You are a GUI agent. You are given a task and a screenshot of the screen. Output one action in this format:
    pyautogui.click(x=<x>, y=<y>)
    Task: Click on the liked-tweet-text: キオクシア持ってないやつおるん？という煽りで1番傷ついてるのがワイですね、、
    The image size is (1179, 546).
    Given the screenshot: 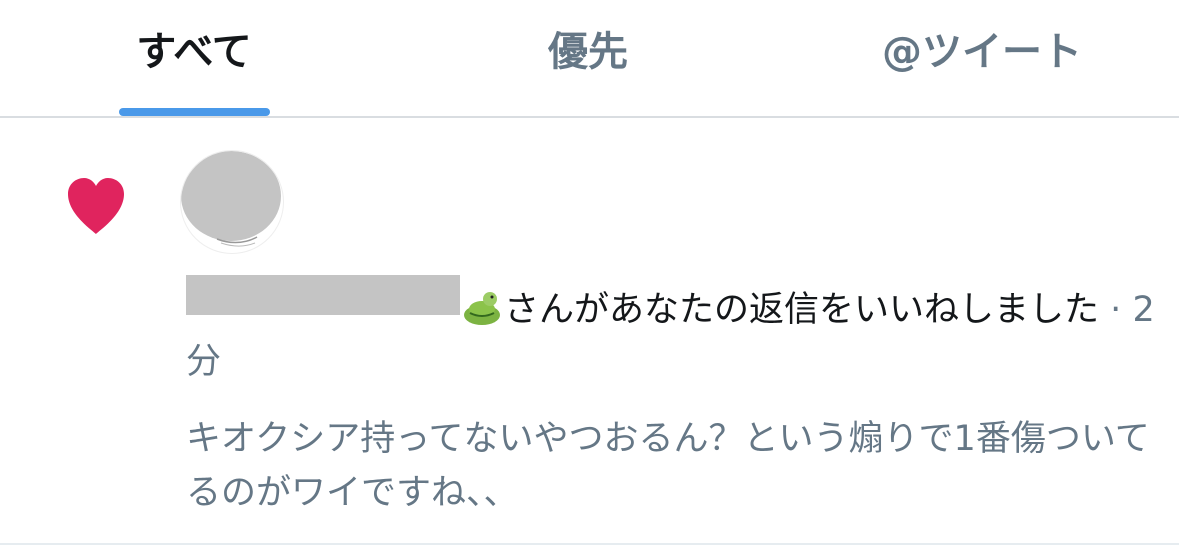 What is the action you would take?
    pyautogui.click(x=668, y=466)
    